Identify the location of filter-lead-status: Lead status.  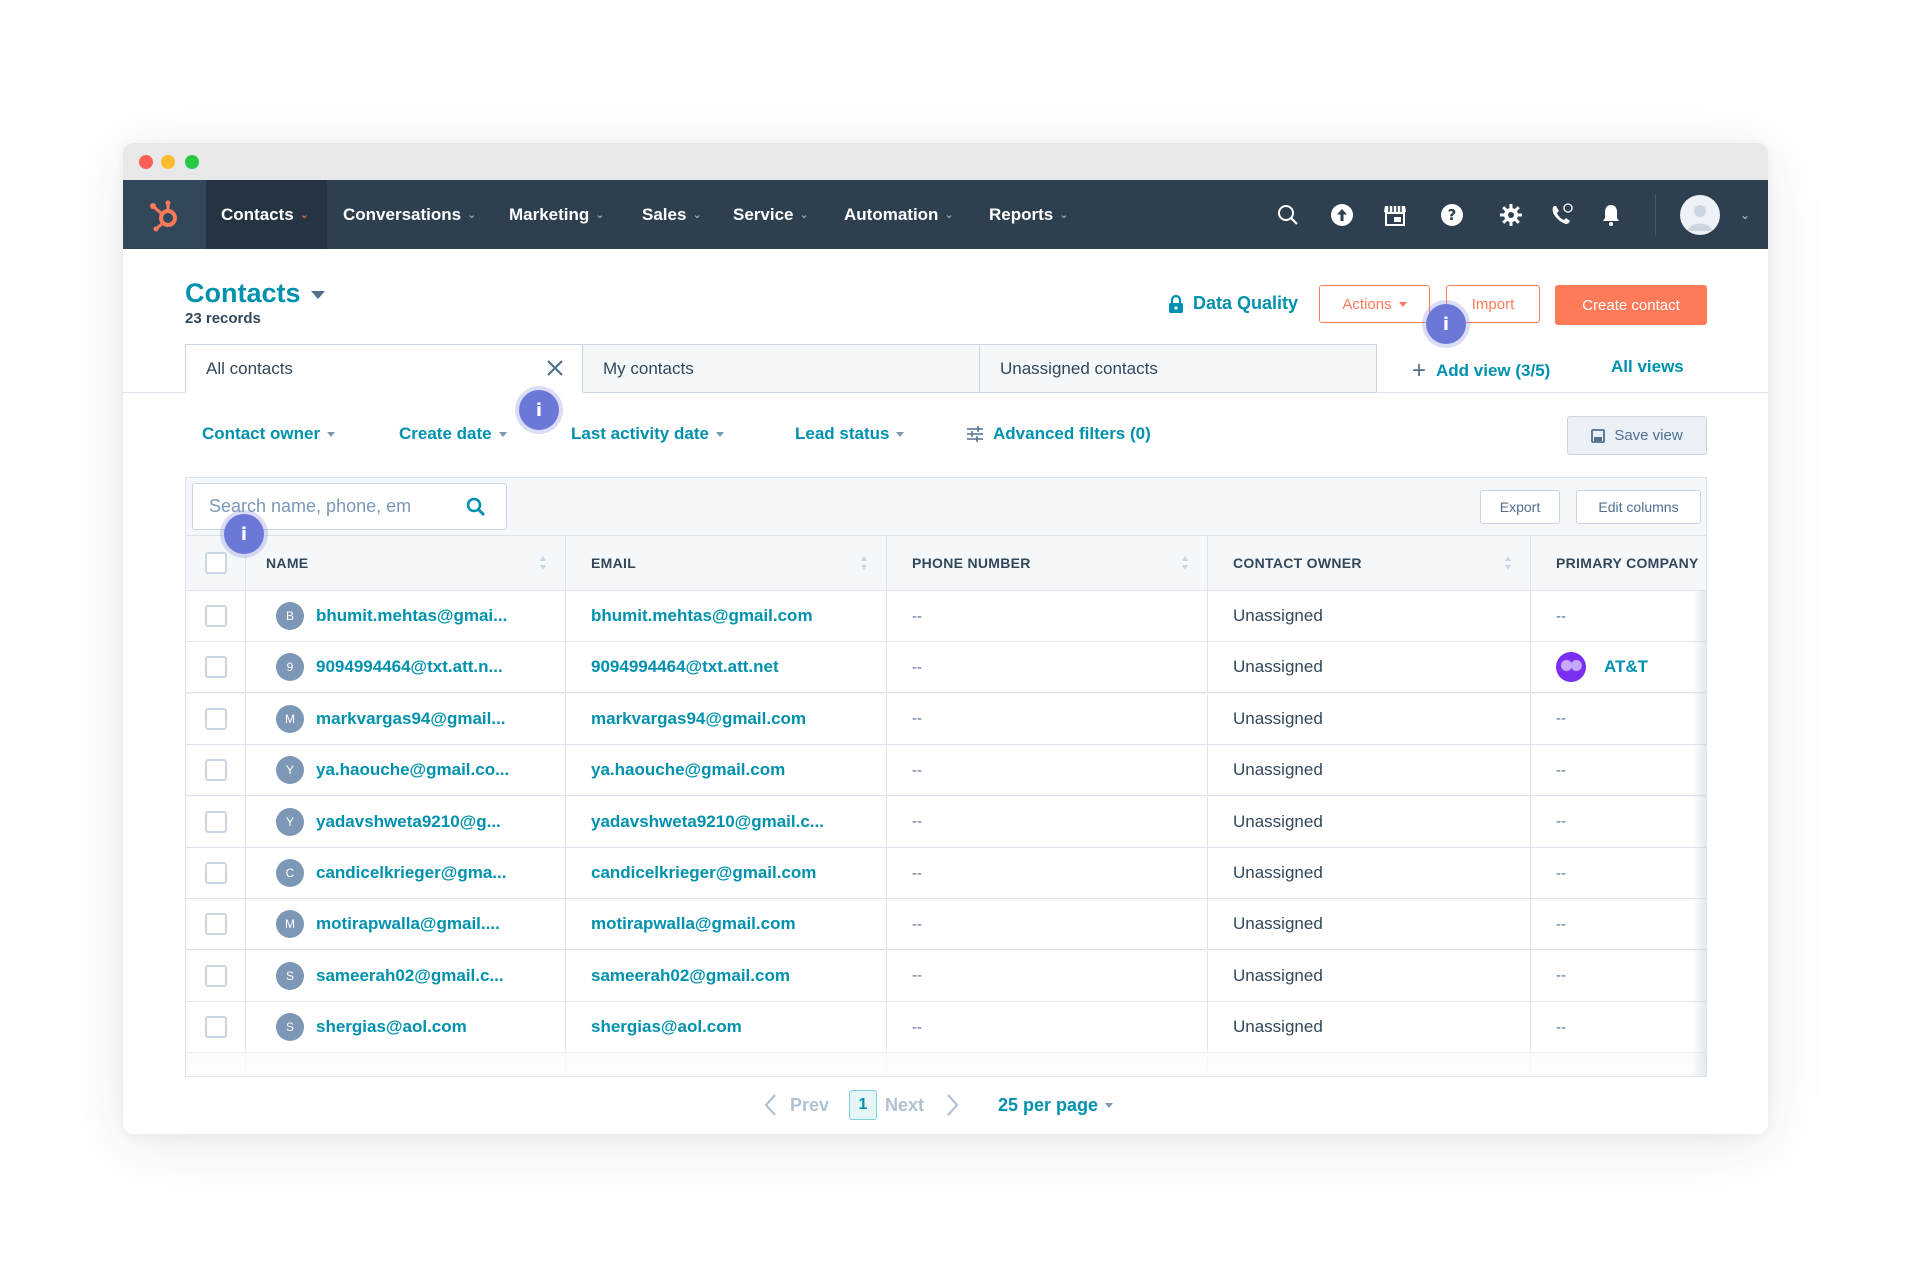
(850, 434).